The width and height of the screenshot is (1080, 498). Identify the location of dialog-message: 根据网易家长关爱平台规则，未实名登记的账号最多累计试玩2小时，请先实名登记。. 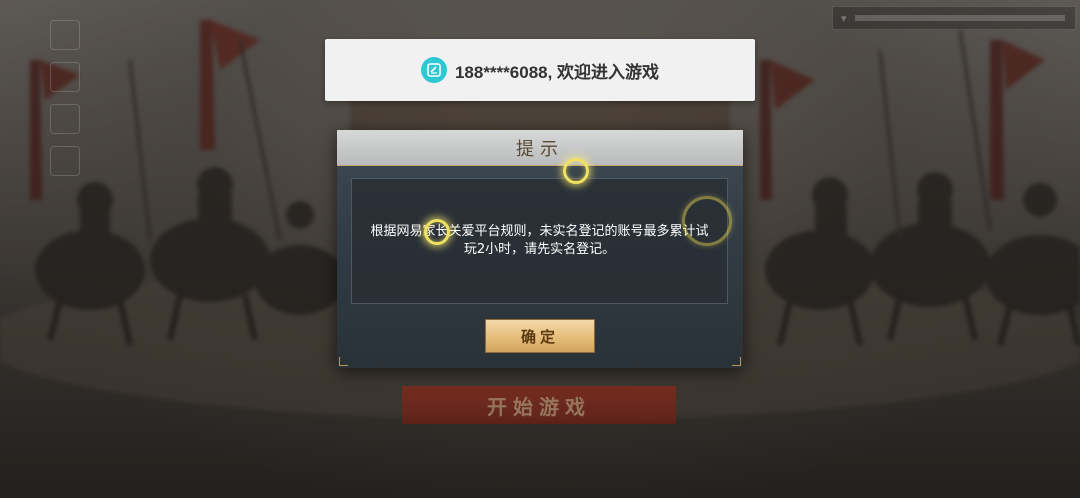
(539, 240).